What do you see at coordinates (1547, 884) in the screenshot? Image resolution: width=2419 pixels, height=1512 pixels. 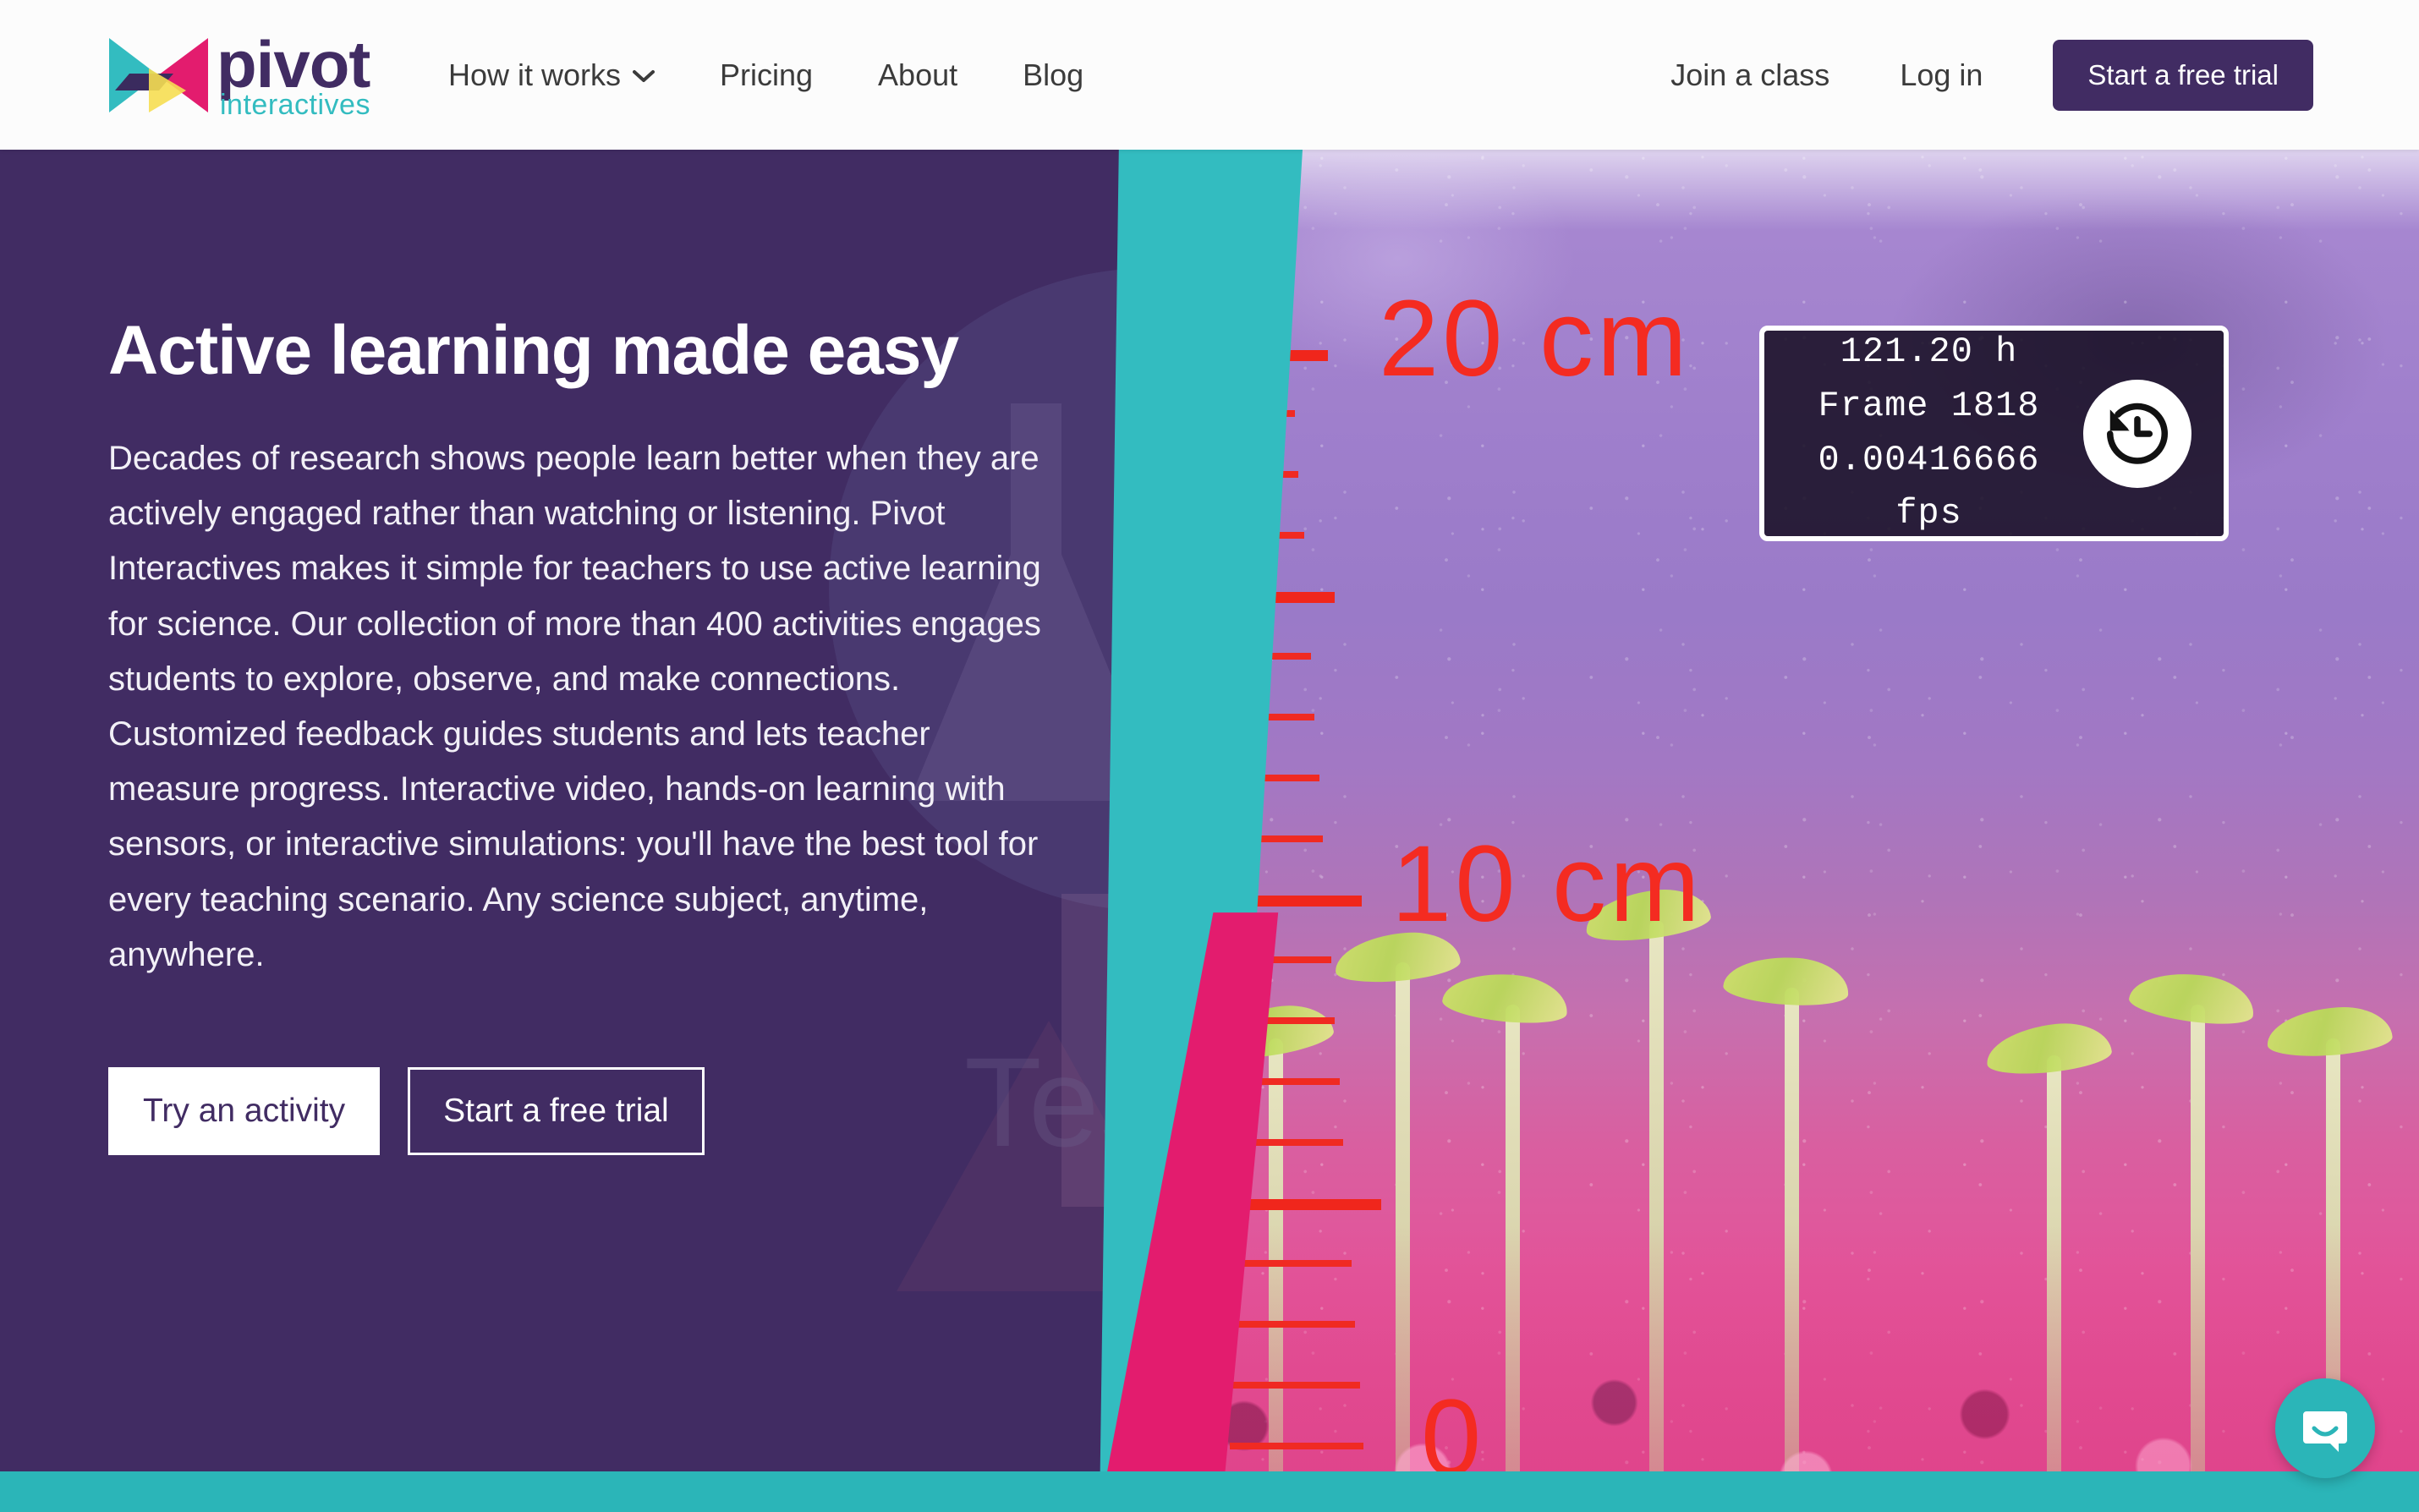 I see `ruler-label-10cm: 10 cm` at bounding box center [1547, 884].